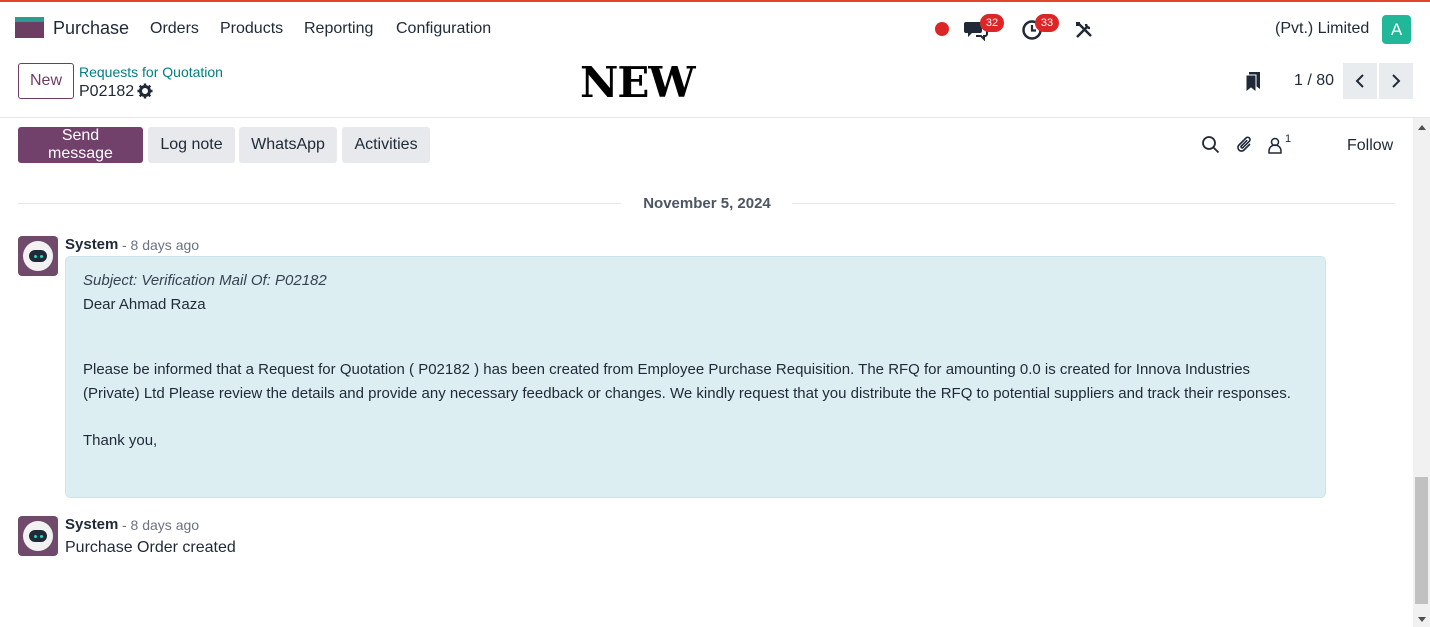 This screenshot has width=1430, height=627. I want to click on send-message-button: Send message, so click(80, 145).